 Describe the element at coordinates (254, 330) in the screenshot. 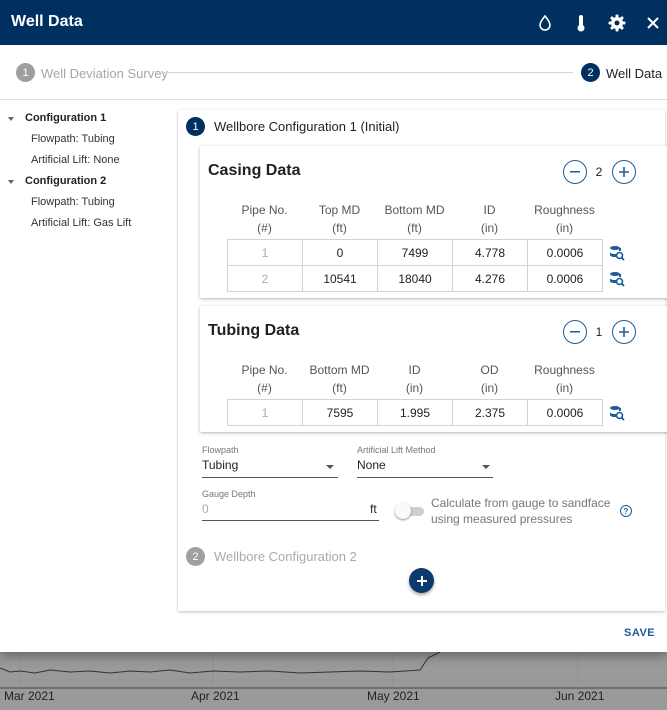

I see `tubing-data-title: Tubing Data` at that location.